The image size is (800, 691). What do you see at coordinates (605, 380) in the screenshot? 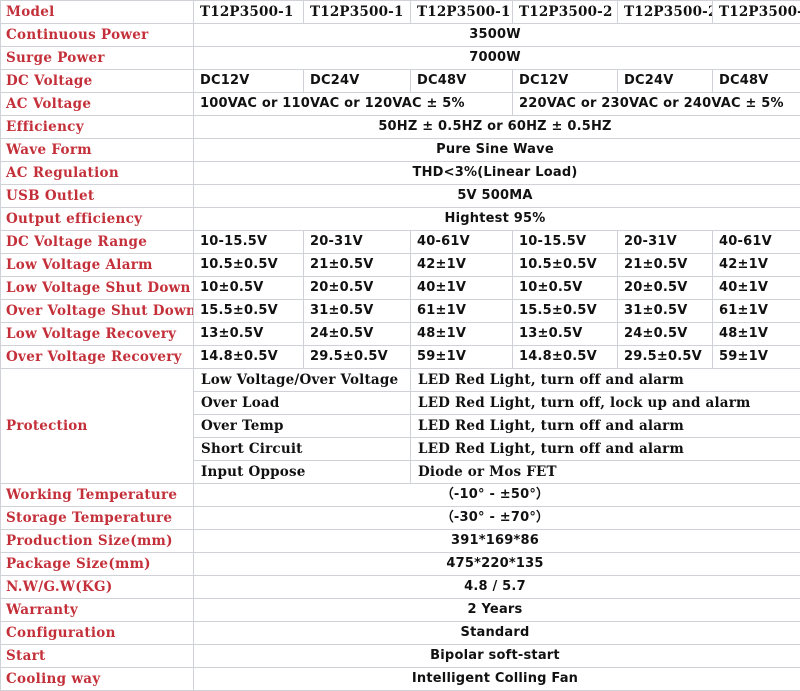
I see `protection-value-1: LED Red Light, turn off and alarm` at bounding box center [605, 380].